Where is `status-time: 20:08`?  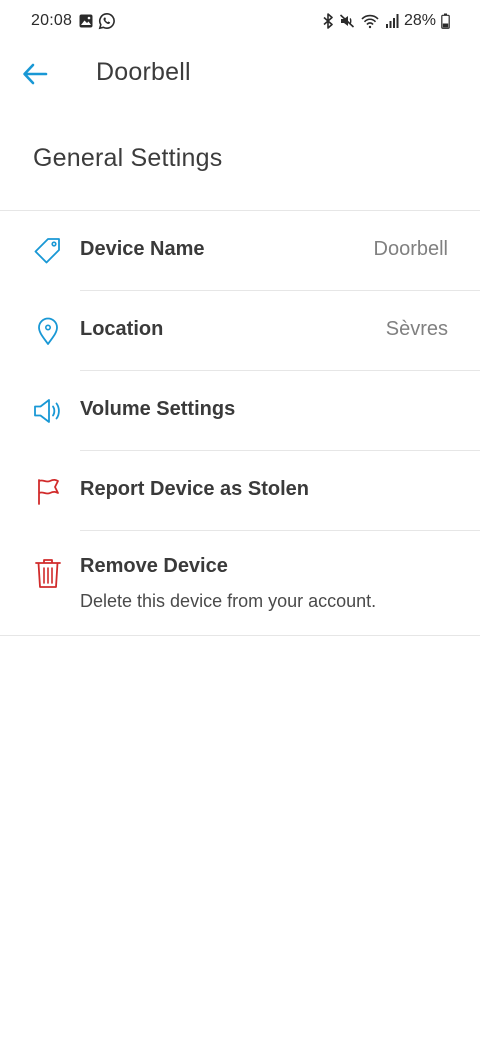
status-time: 20:08 is located at coordinates (52, 20).